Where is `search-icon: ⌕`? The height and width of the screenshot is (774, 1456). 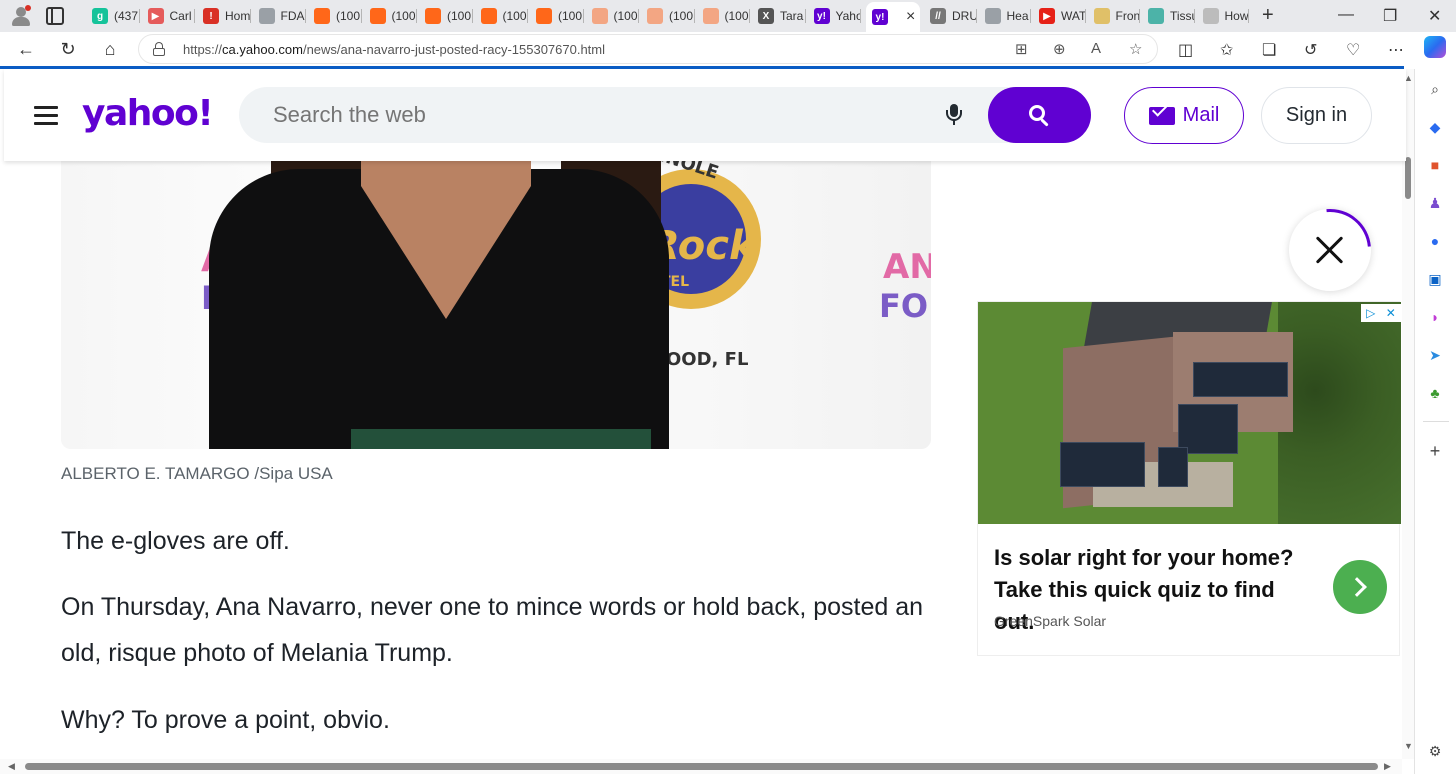
search-icon: ⌕ is located at coordinates (1435, 89).